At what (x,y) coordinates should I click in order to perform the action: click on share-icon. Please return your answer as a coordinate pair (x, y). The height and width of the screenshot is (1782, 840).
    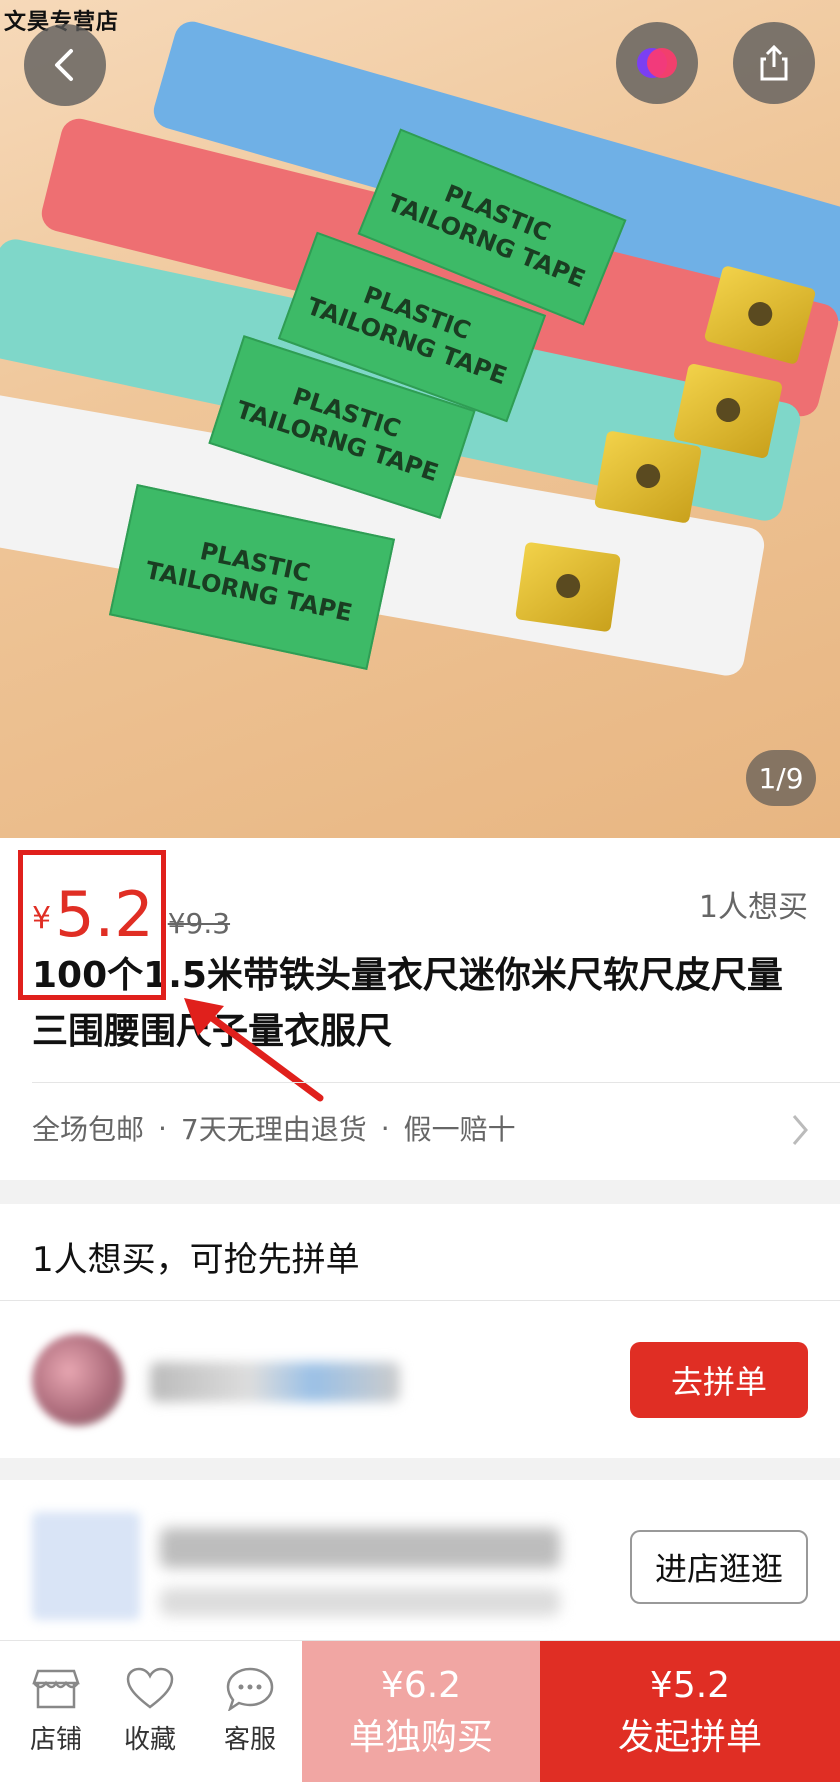
    Looking at the image, I should click on (774, 62).